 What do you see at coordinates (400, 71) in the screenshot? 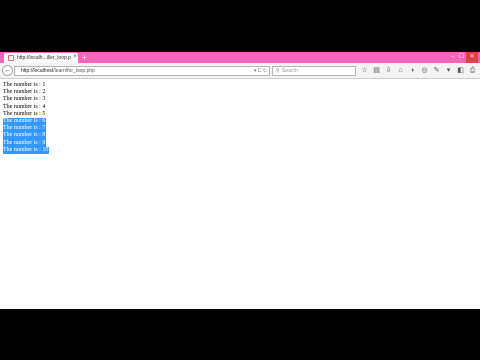
I see `home-icon: ⌂` at bounding box center [400, 71].